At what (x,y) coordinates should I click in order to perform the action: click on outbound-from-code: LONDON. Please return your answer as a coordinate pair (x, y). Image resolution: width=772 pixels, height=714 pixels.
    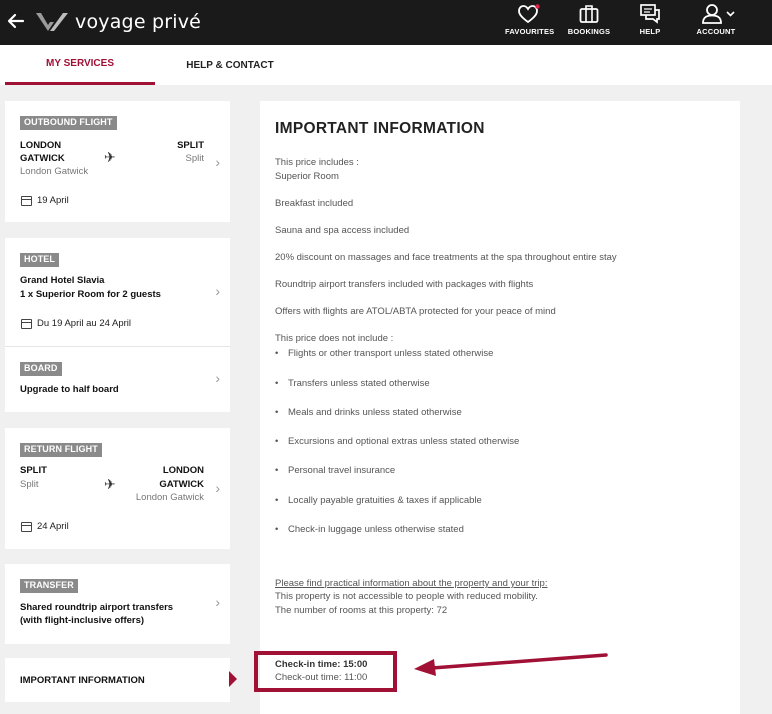
    Looking at the image, I should click on (41, 145).